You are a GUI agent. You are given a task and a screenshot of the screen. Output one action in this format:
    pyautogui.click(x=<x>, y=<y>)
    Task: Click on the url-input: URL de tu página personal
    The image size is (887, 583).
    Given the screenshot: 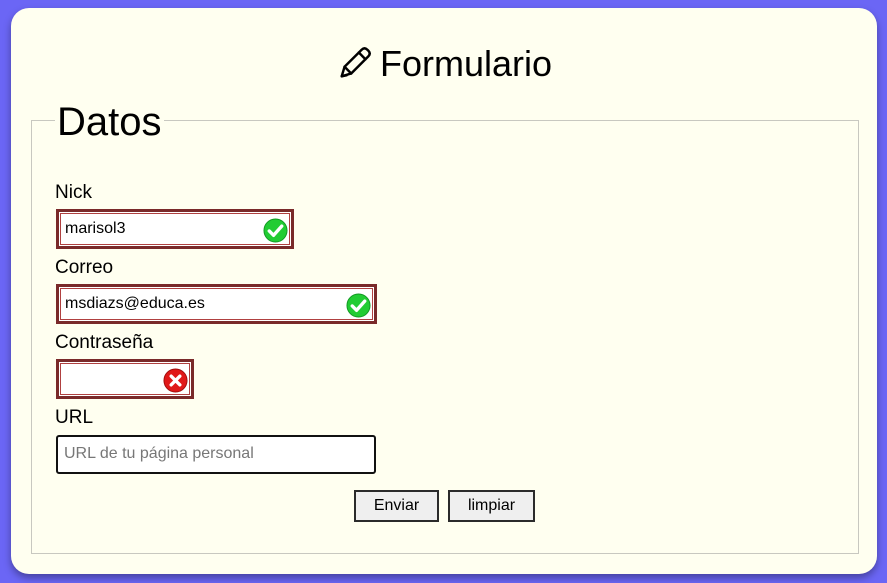 What is the action you would take?
    pyautogui.click(x=216, y=454)
    